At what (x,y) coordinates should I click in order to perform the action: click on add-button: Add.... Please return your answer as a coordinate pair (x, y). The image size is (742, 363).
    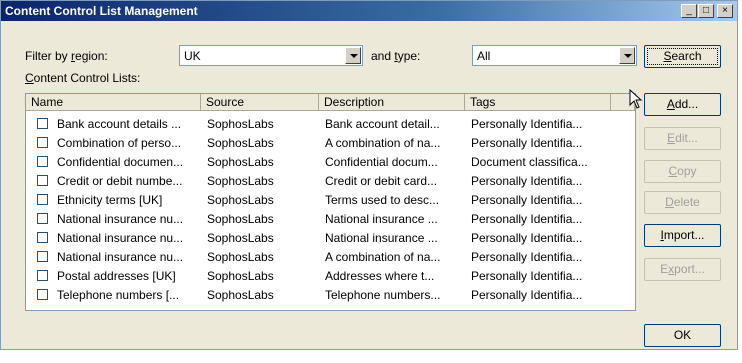
    Looking at the image, I should click on (682, 104).